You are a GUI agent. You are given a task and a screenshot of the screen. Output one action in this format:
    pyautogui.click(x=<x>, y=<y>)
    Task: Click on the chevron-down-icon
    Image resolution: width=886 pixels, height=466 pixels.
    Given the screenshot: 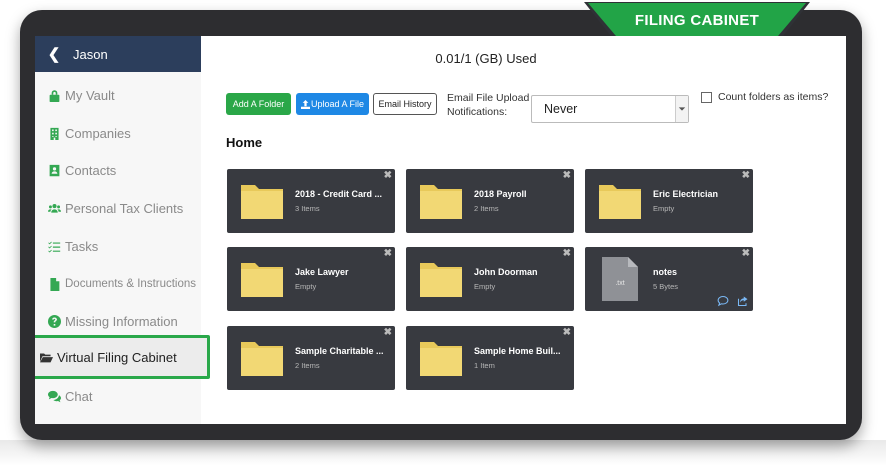 What is the action you would take?
    pyautogui.click(x=681, y=109)
    